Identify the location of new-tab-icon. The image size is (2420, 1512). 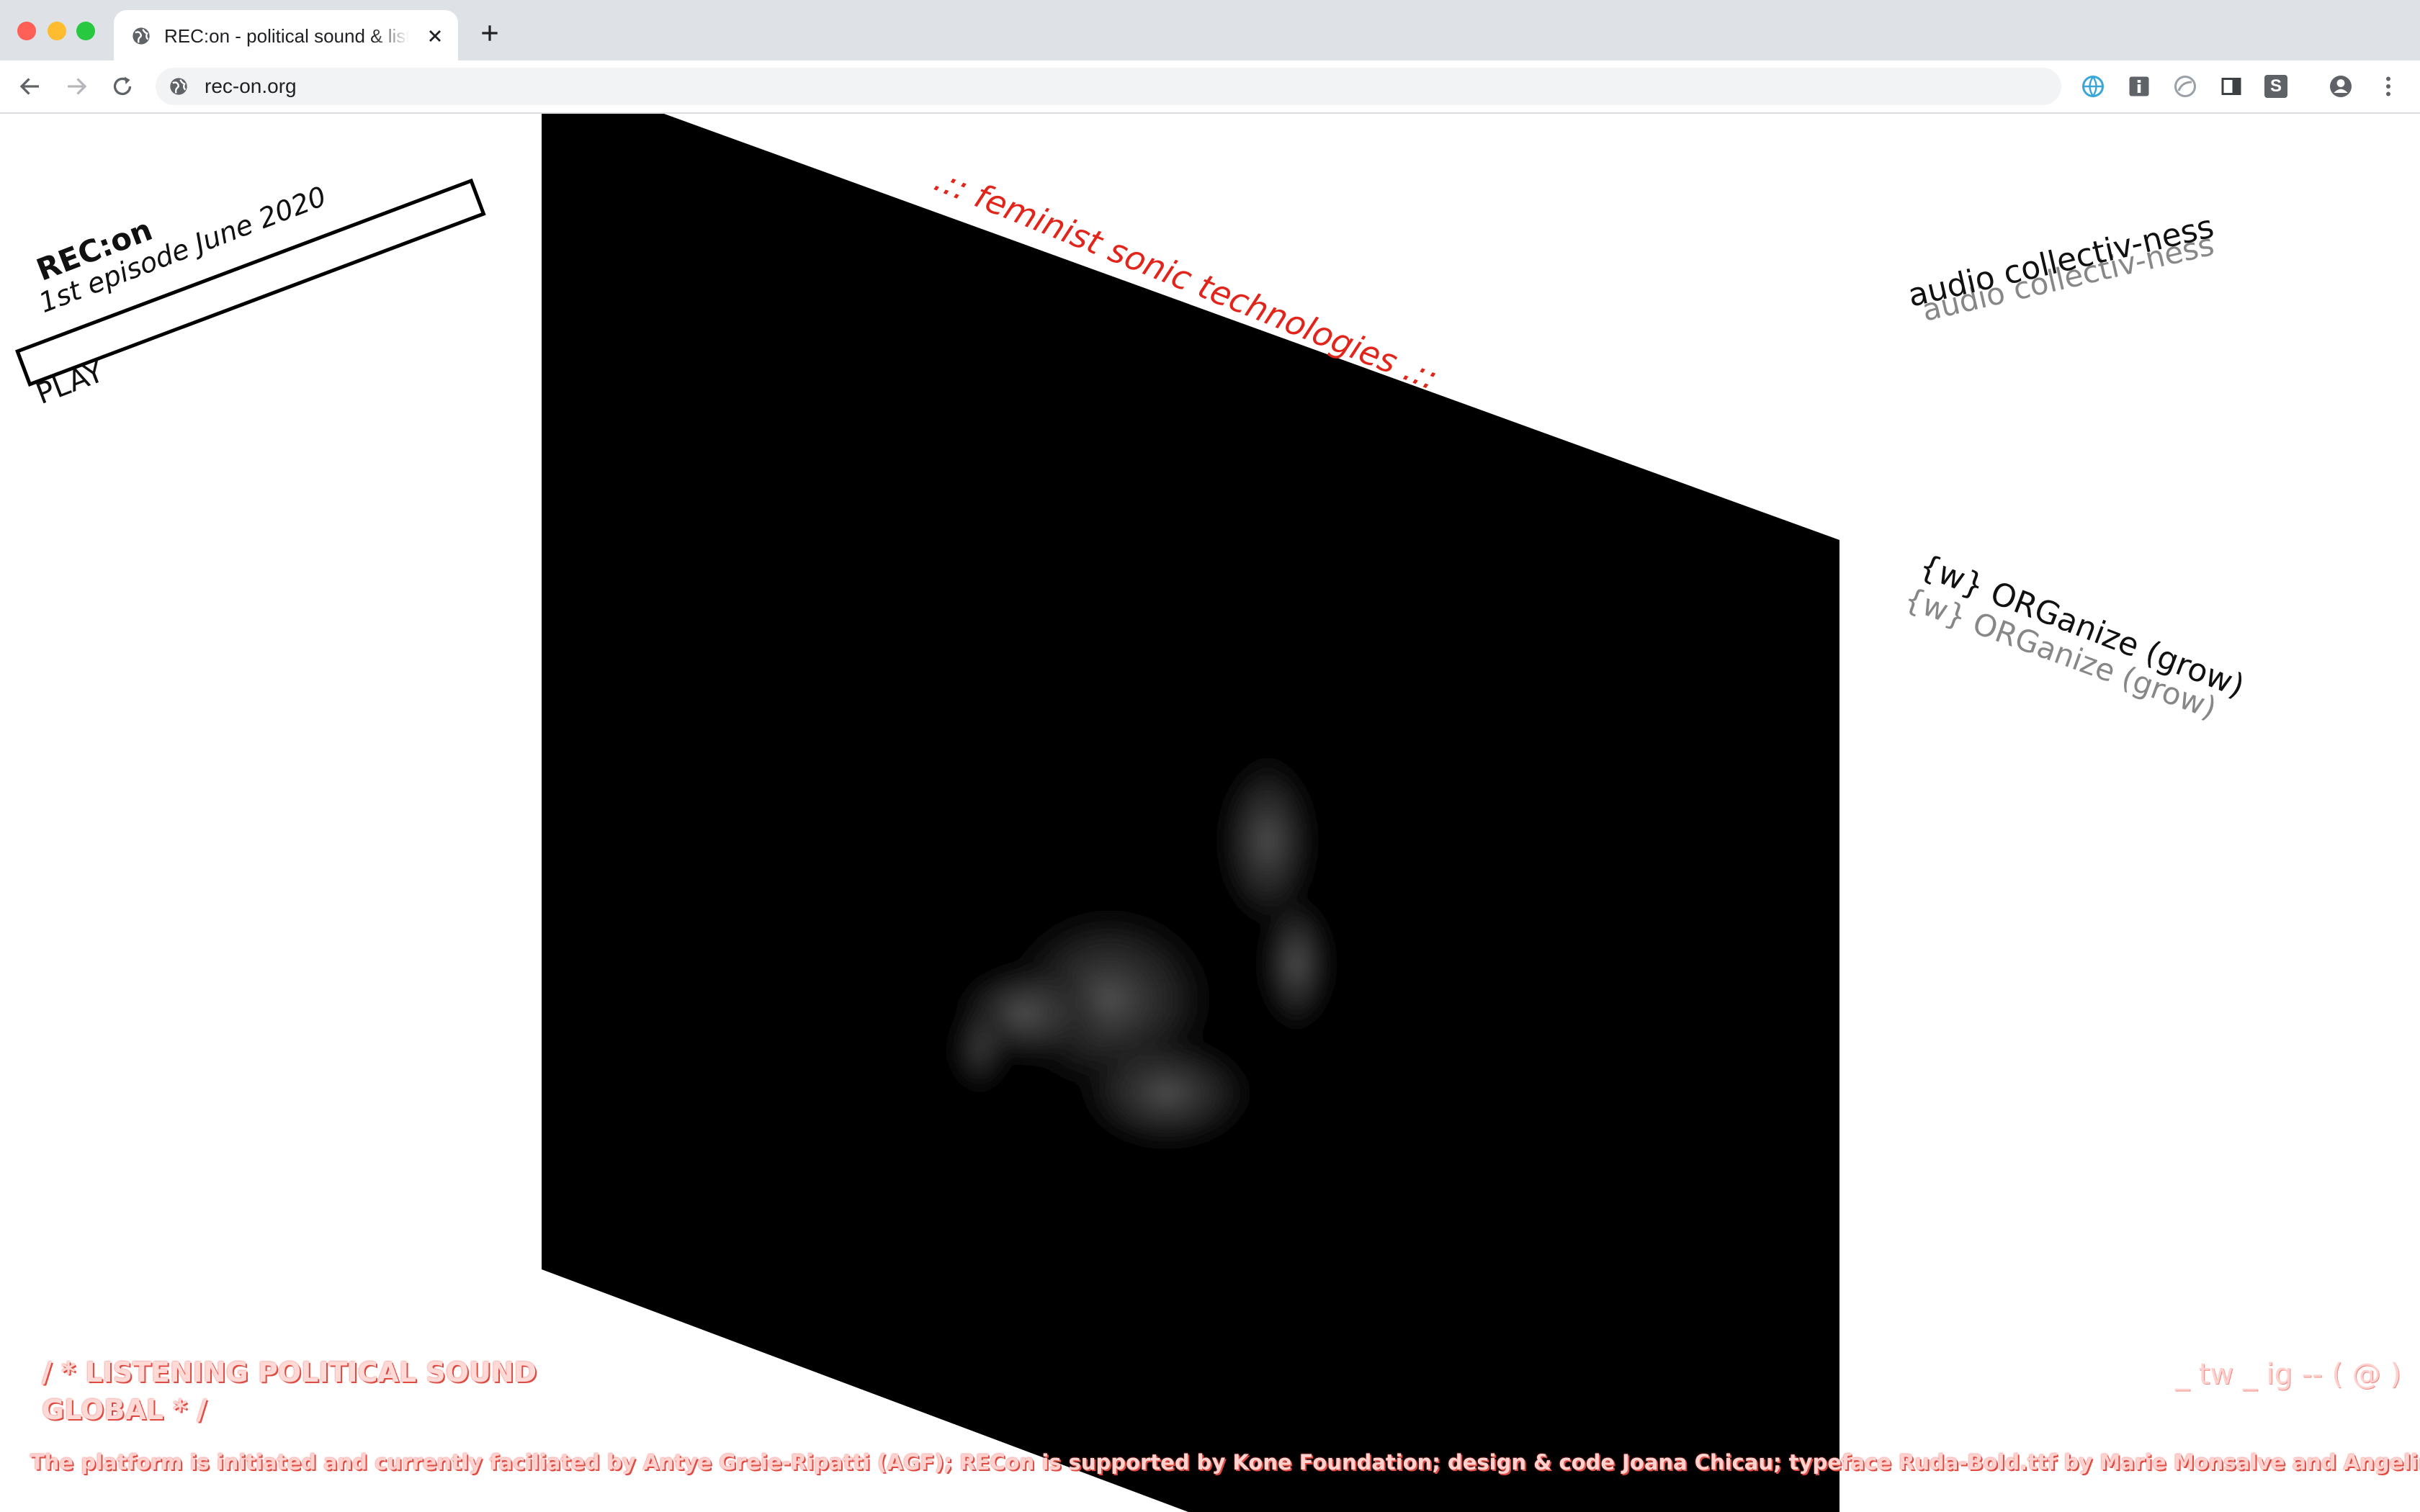
(489, 33).